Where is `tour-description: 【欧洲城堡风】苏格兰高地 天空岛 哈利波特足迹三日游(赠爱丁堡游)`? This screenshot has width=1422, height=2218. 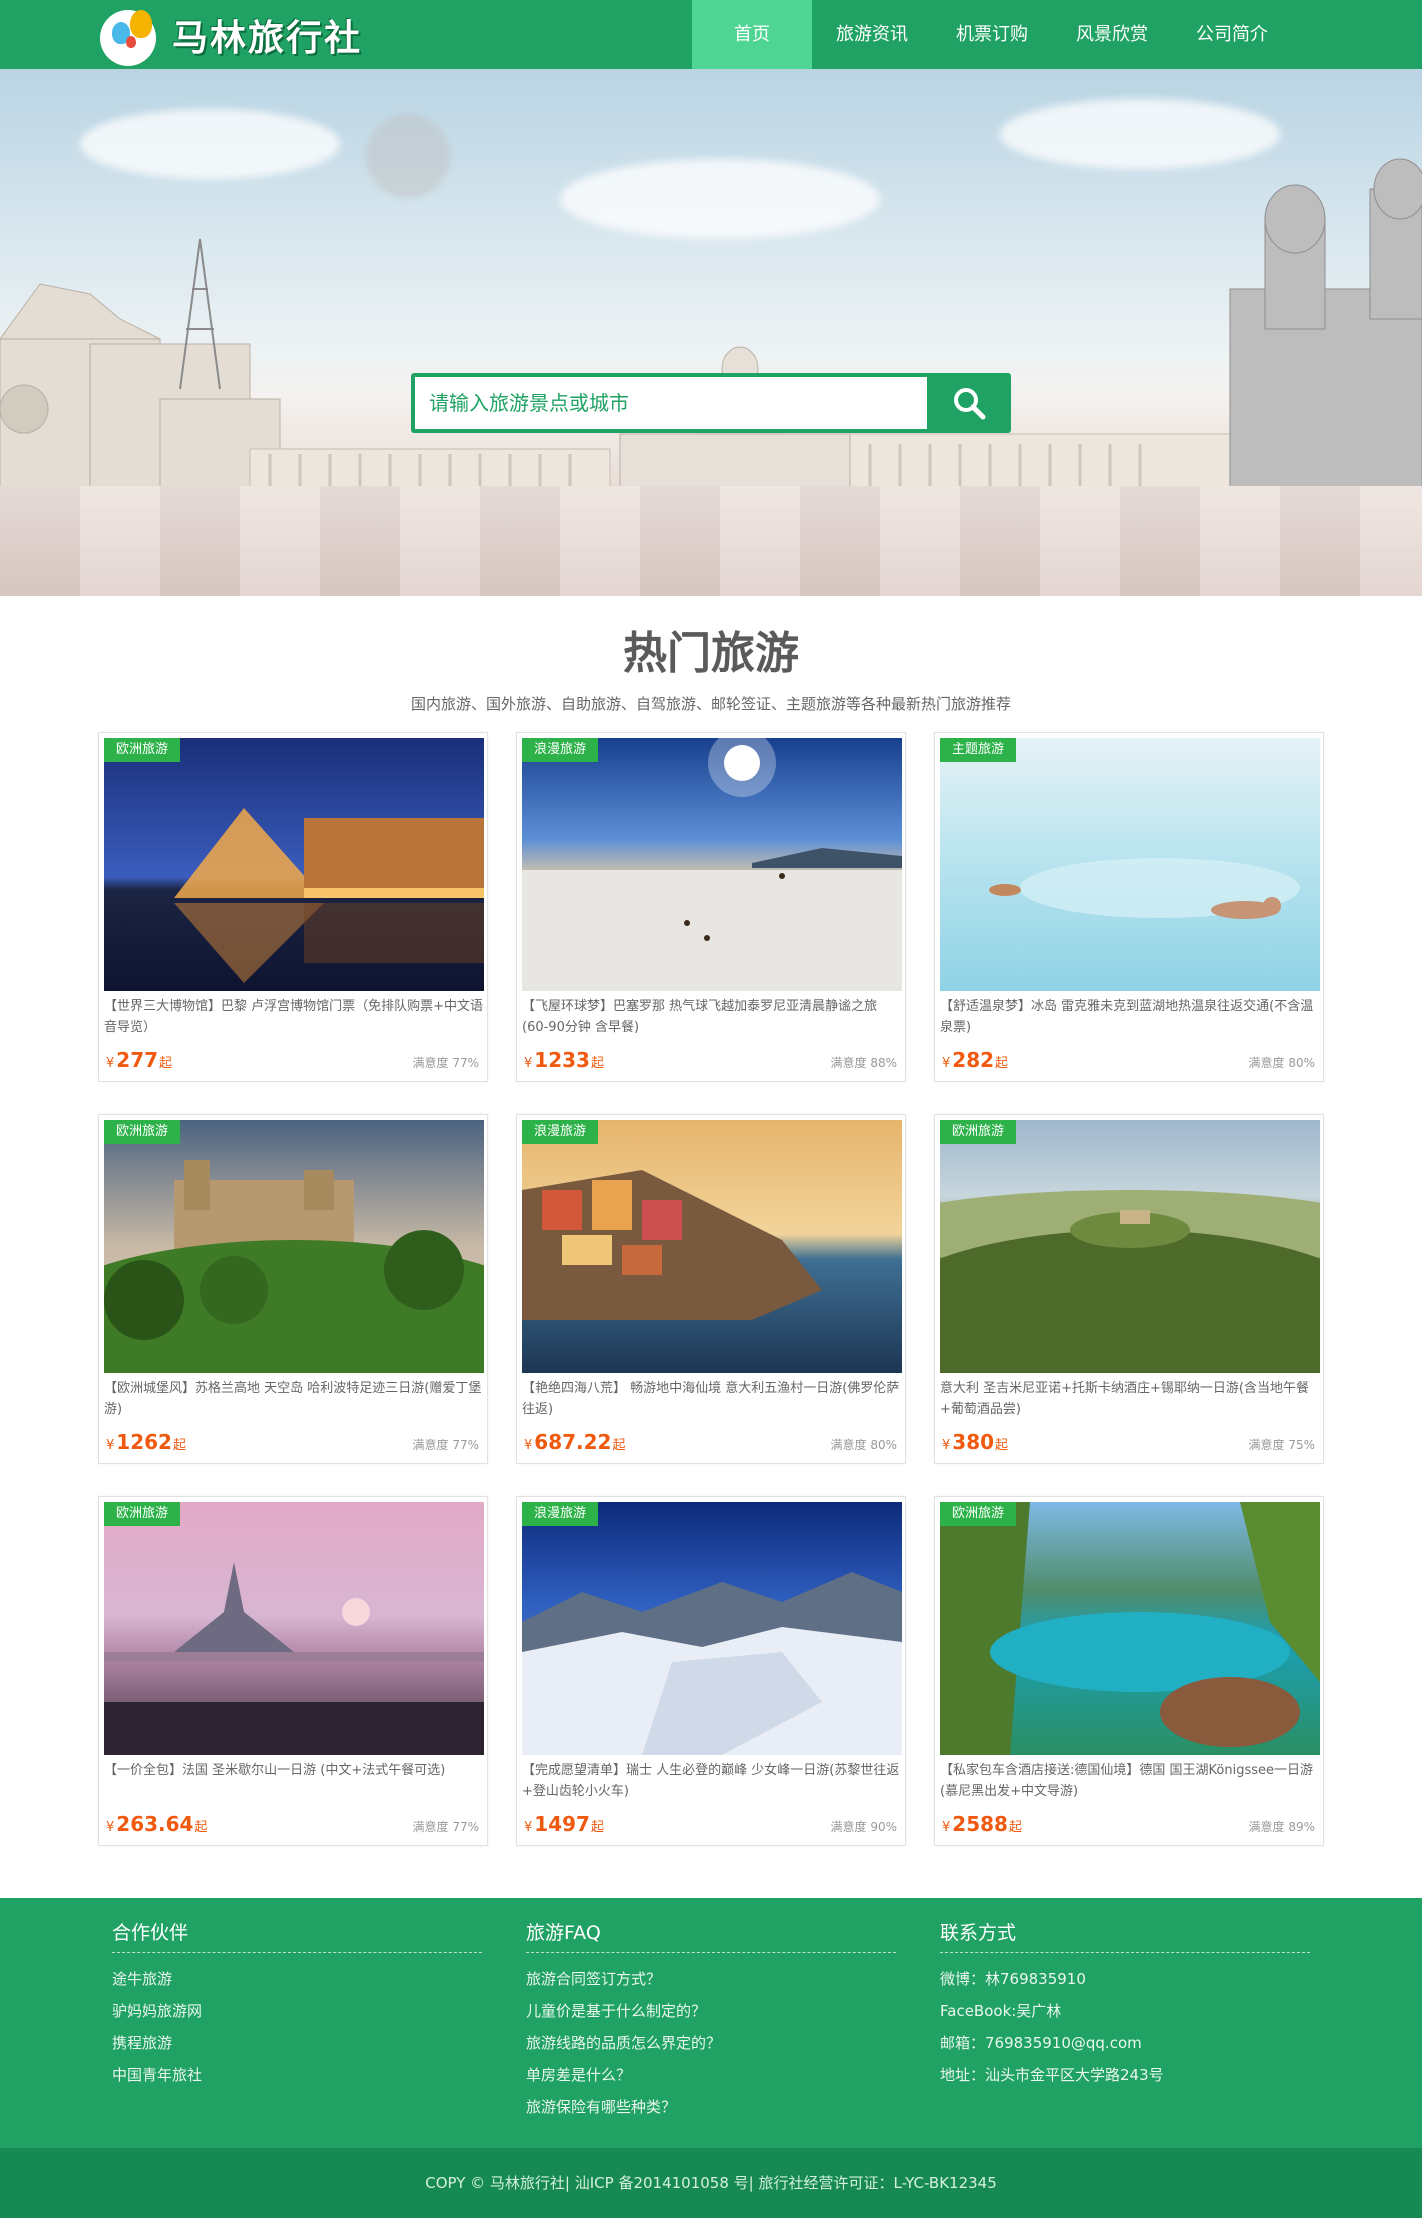 tour-description: 【欧洲城堡风】苏格兰高地 天空岛 哈利波特足迹三日游(赠爱丁堡游) is located at coordinates (294, 1400).